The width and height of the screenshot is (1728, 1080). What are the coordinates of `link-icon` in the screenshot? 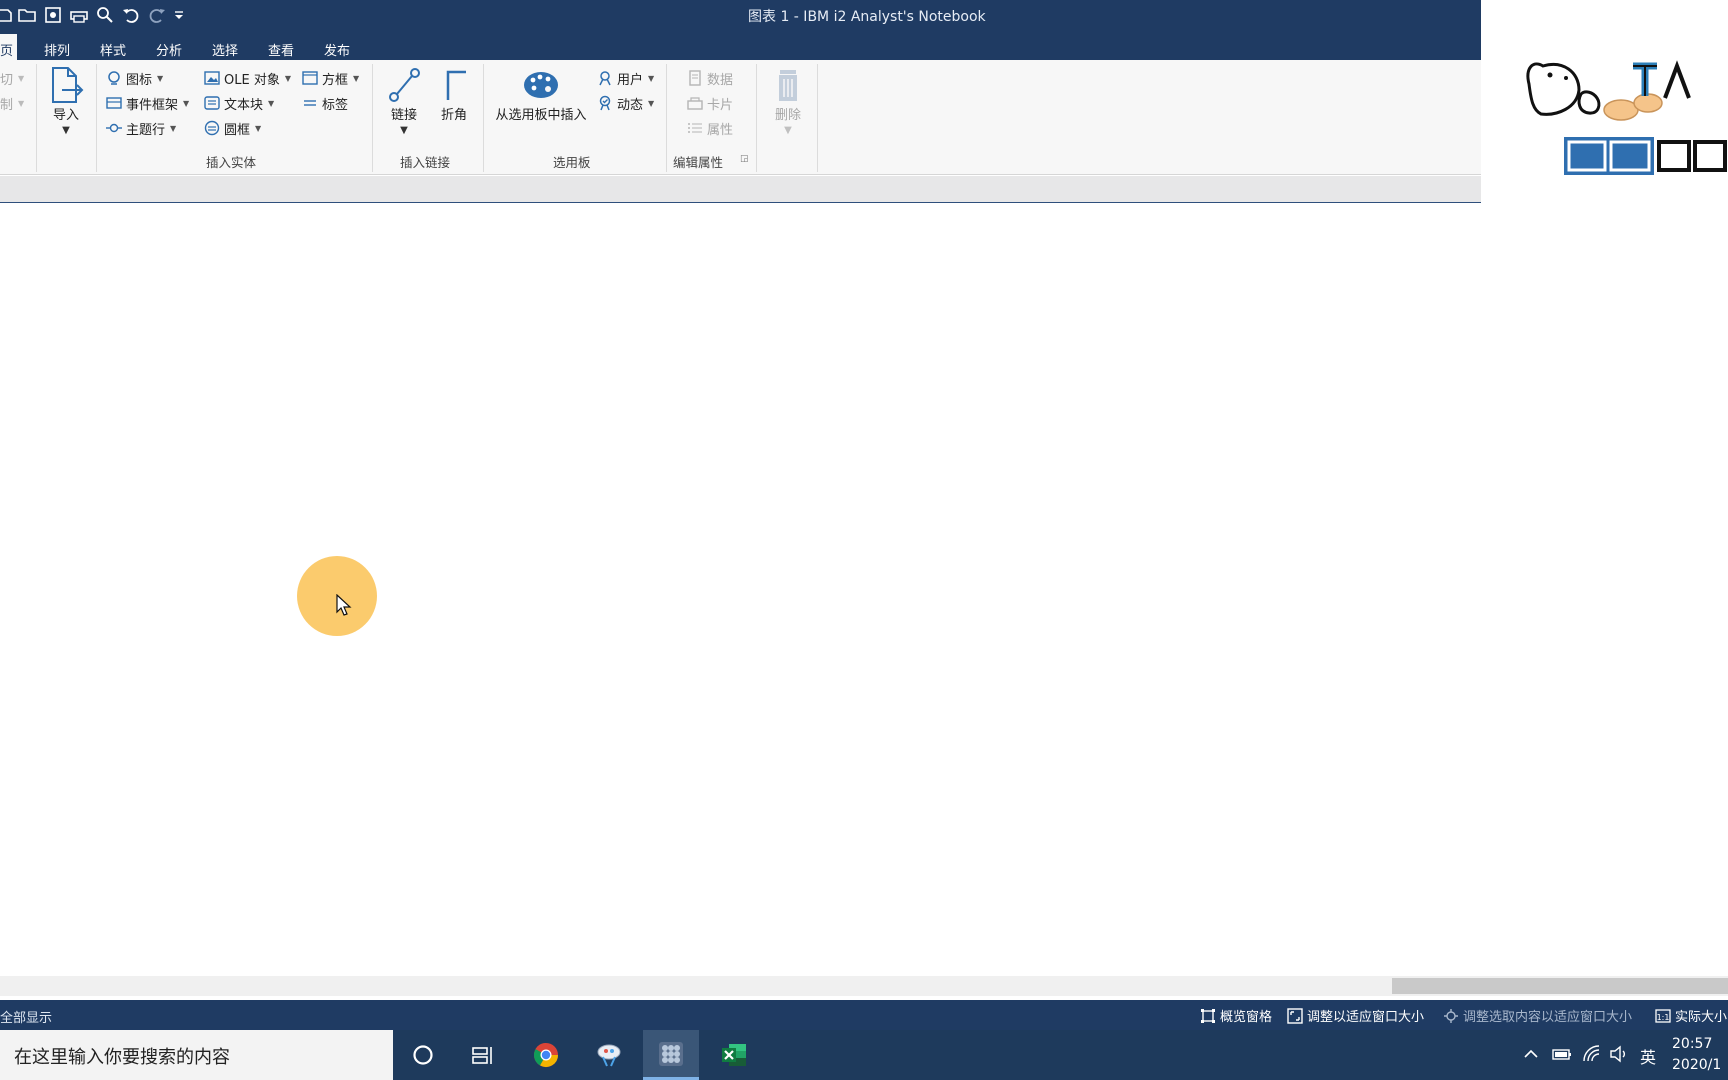 It's located at (404, 85).